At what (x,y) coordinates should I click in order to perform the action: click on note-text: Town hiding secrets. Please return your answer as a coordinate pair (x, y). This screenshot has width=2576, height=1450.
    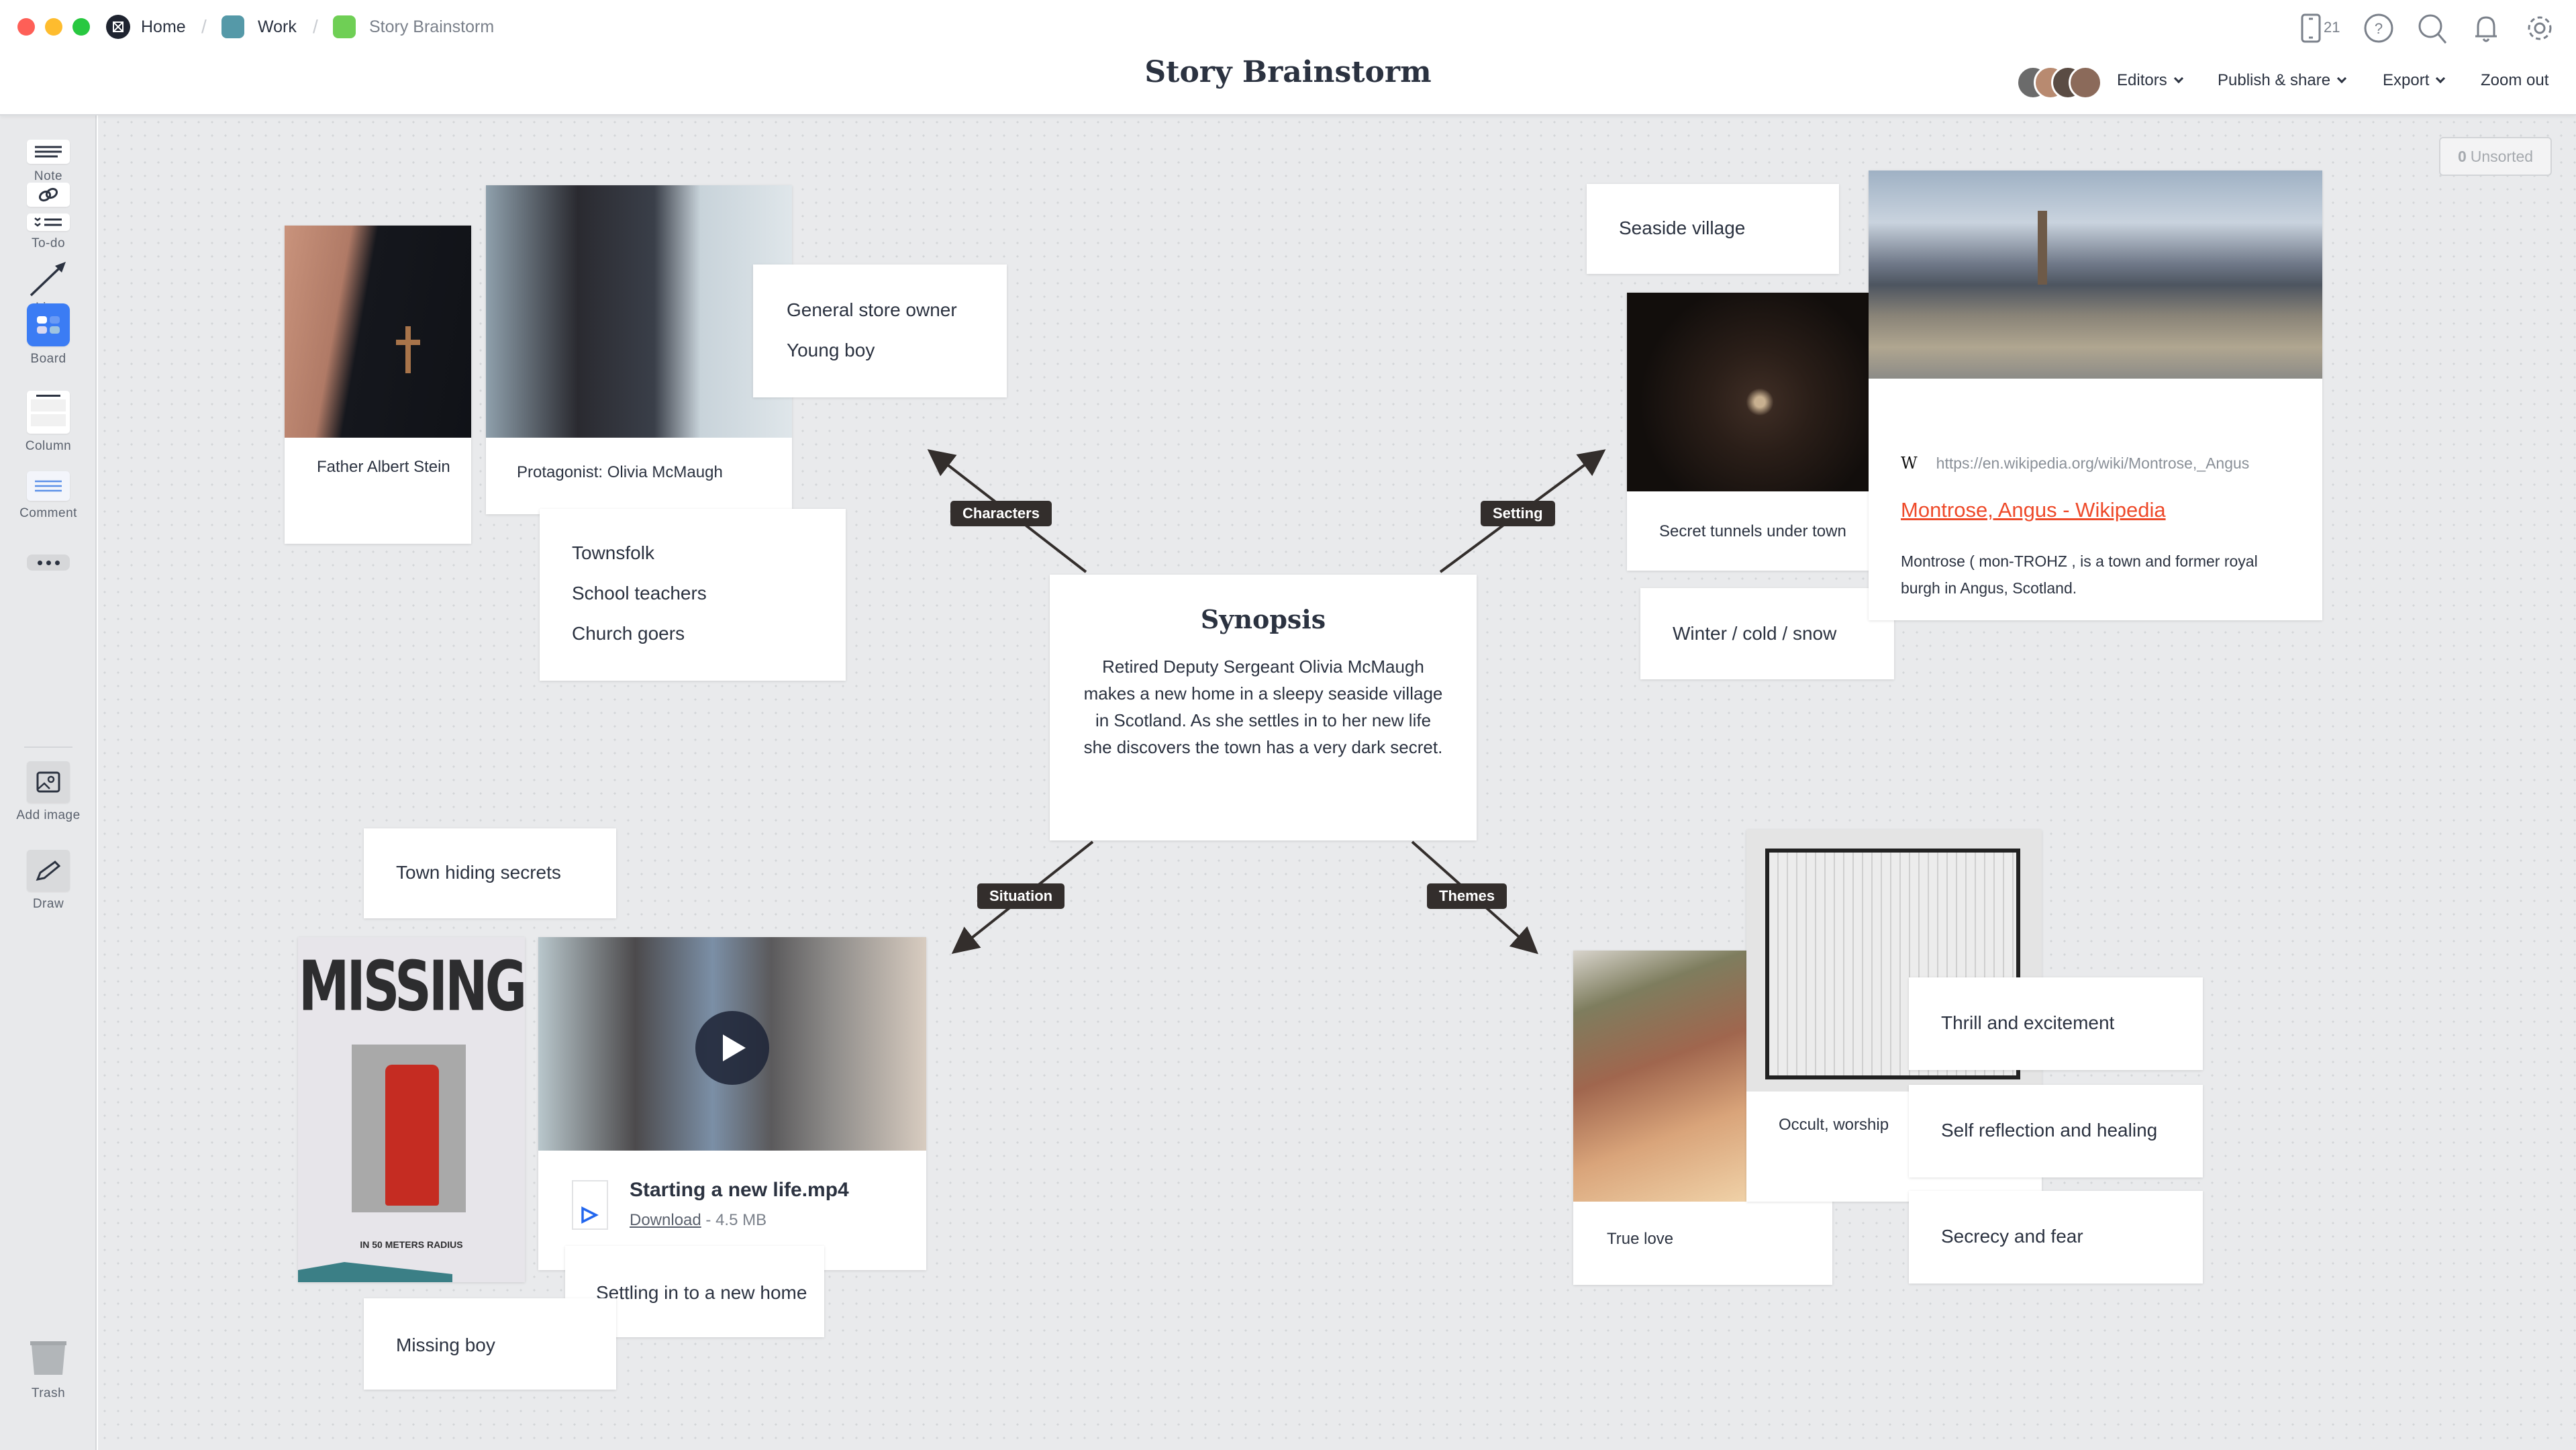
    Looking at the image, I should click on (478, 873).